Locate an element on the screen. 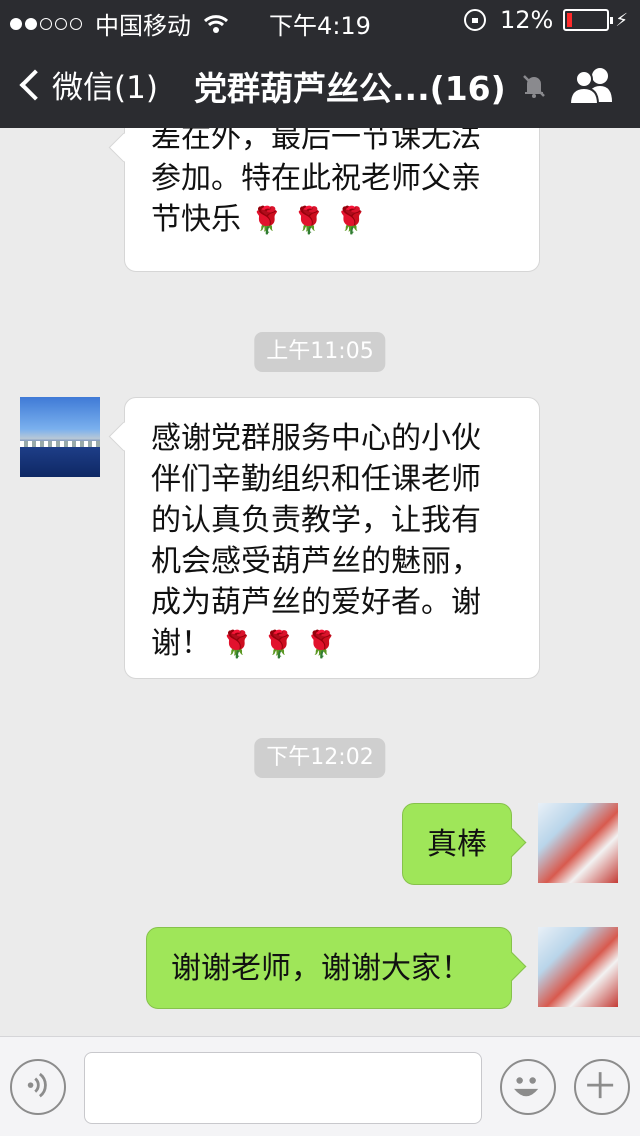 The width and height of the screenshot is (640, 1136). rotation-lock-icon is located at coordinates (475, 20).